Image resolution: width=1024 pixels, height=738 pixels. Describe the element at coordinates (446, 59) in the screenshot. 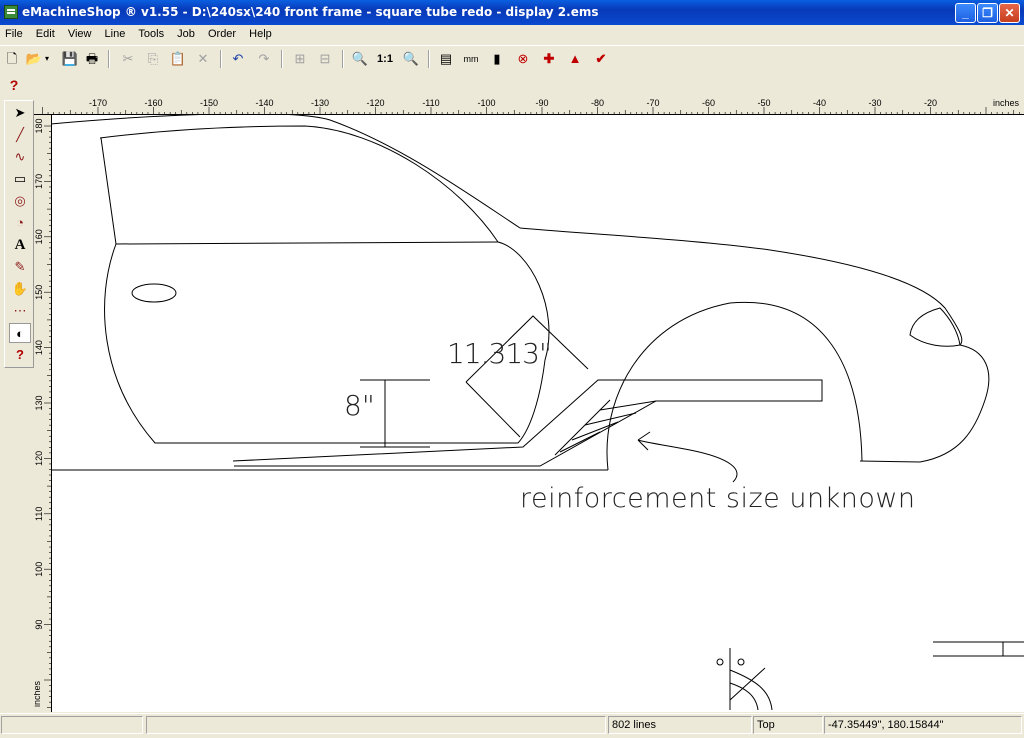

I see `properties-icon: ▤` at that location.